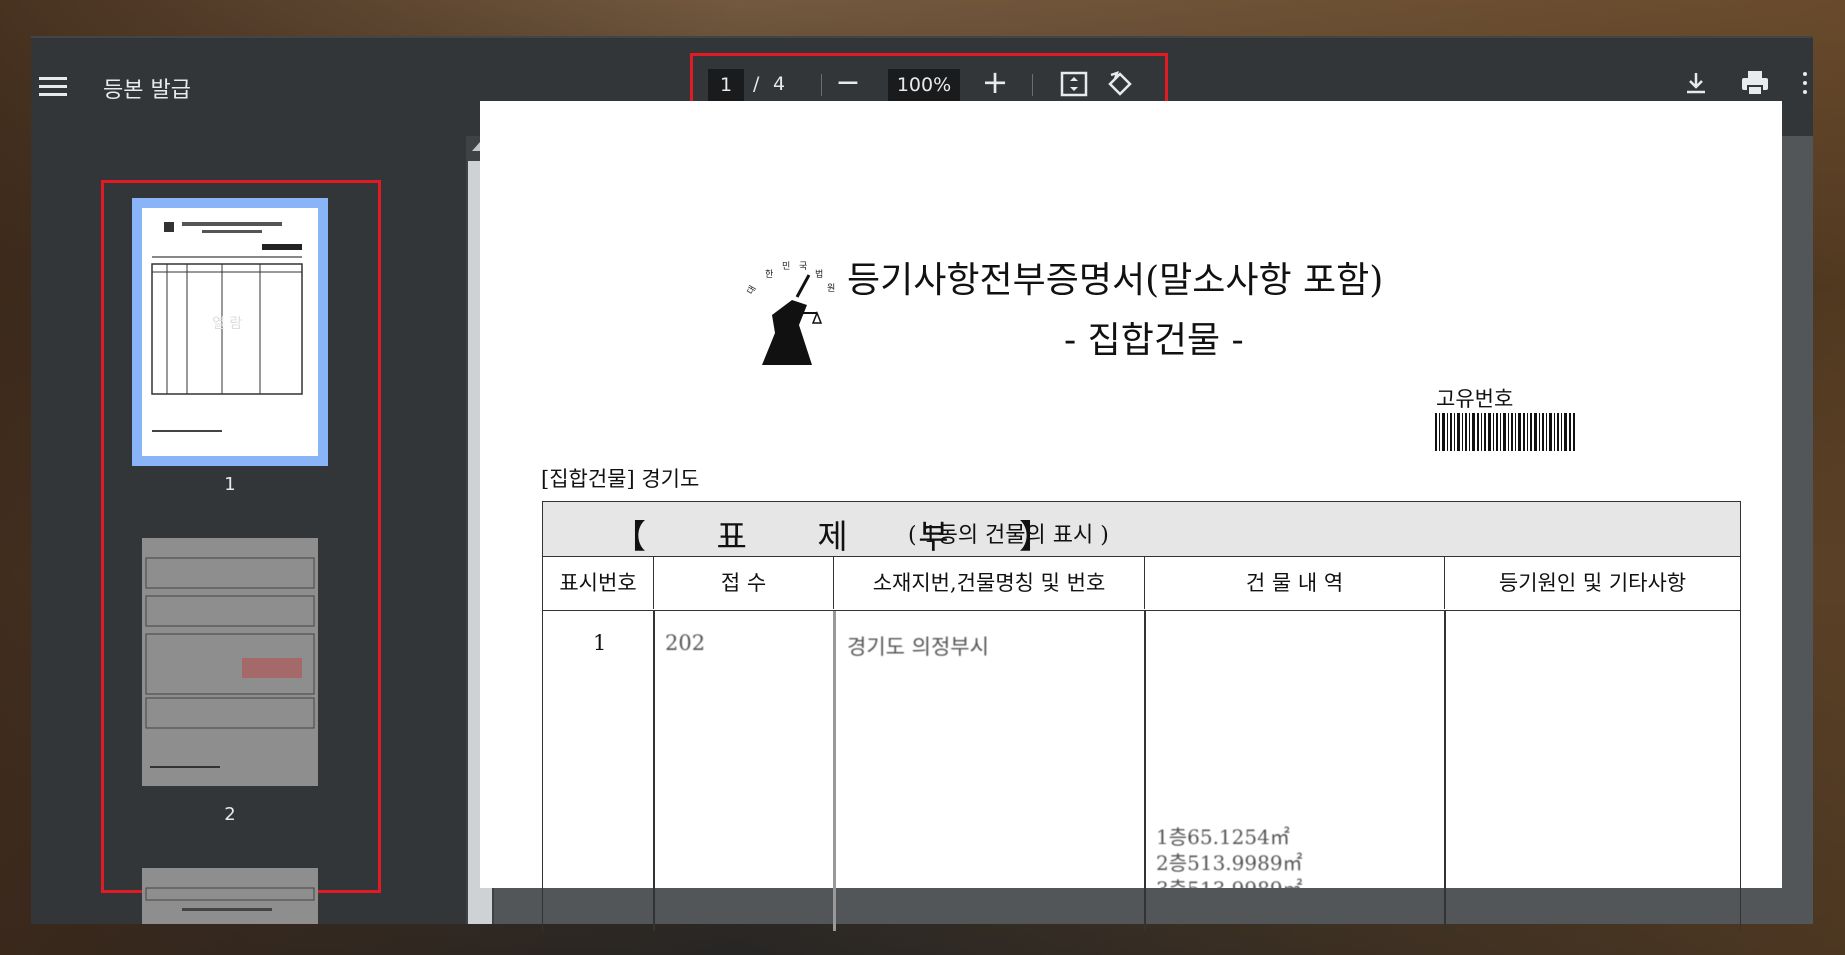 This screenshot has height=955, width=1845. Describe the element at coordinates (1229, 889) in the screenshot. I see `floor-area: 3층513.9989㎡` at that location.